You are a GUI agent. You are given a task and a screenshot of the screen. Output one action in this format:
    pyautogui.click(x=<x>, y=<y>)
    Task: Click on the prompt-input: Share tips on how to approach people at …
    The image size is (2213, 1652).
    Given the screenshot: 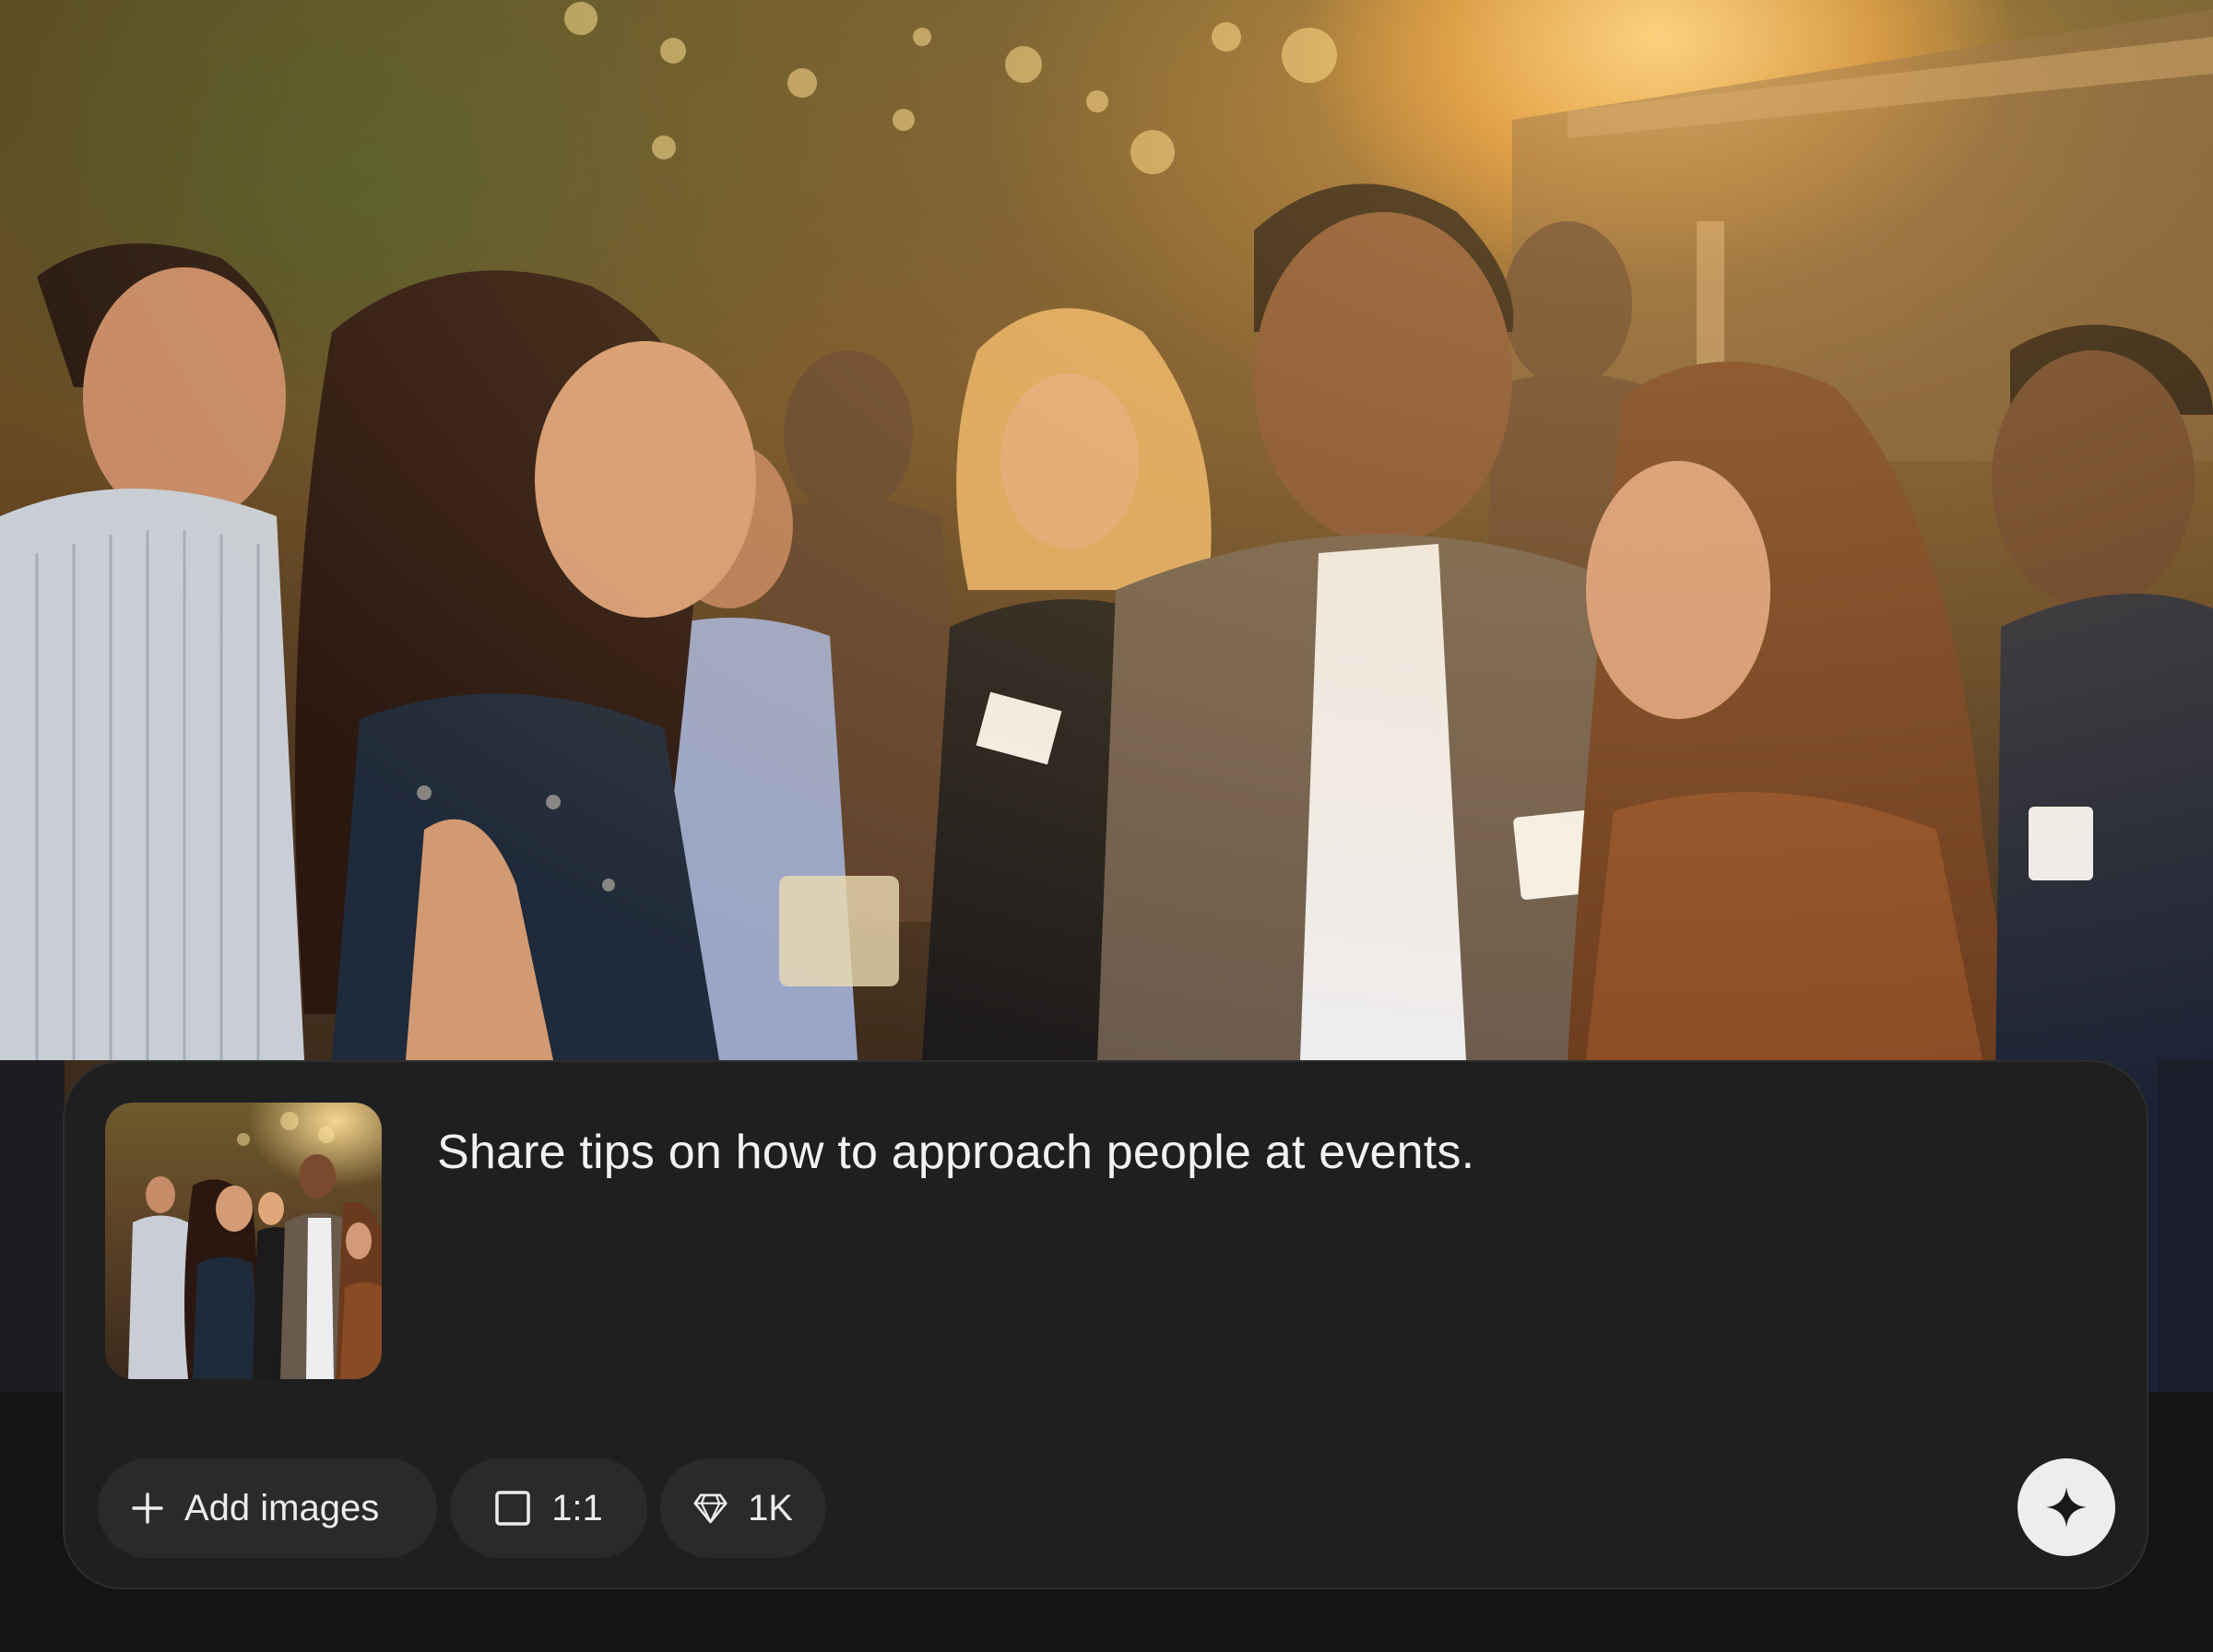 What is the action you would take?
    pyautogui.click(x=955, y=1152)
    